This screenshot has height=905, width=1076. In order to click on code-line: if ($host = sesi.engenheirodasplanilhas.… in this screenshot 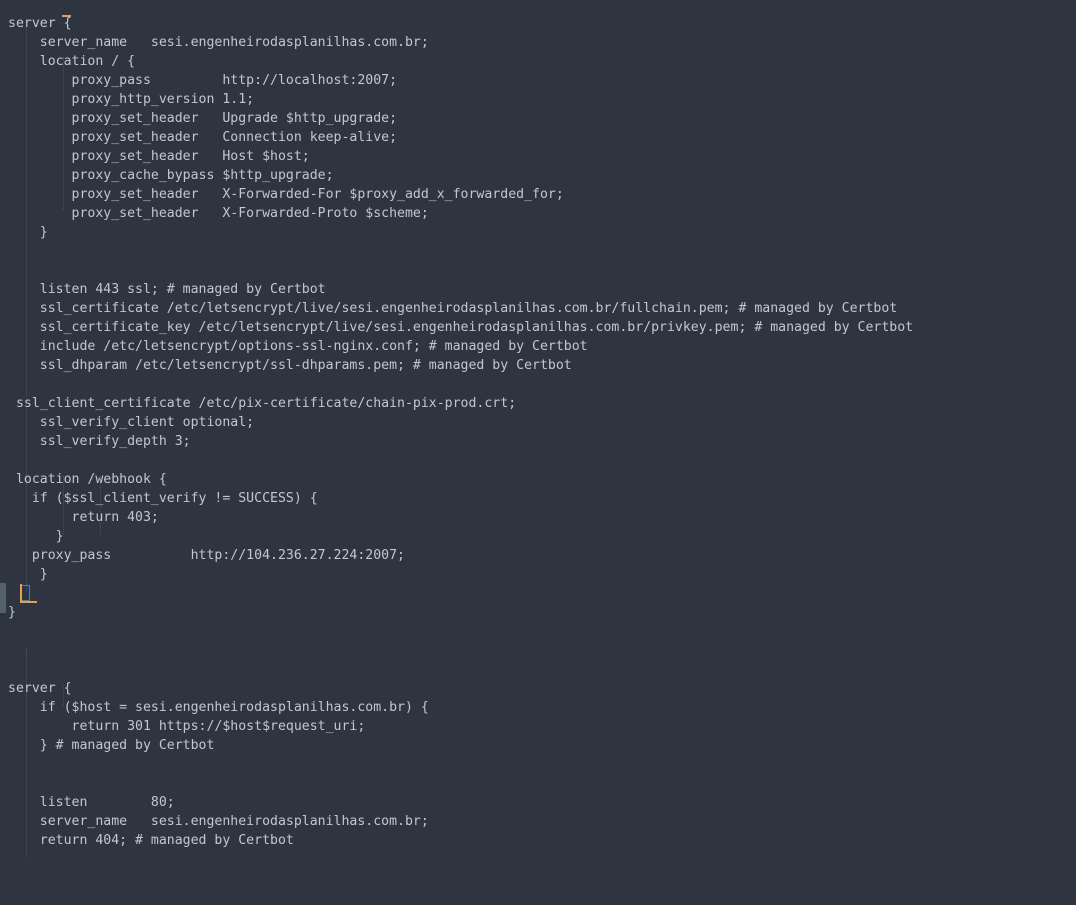, I will do `click(218, 708)`.